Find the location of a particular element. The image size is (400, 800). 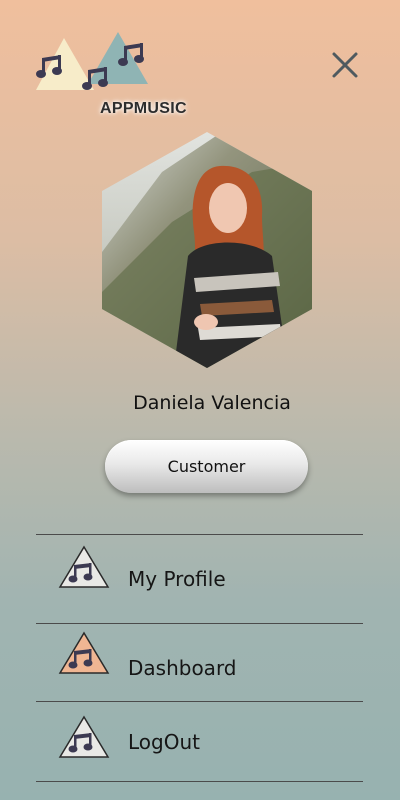

menu-item-my-profile: My Profile is located at coordinates (199, 579).